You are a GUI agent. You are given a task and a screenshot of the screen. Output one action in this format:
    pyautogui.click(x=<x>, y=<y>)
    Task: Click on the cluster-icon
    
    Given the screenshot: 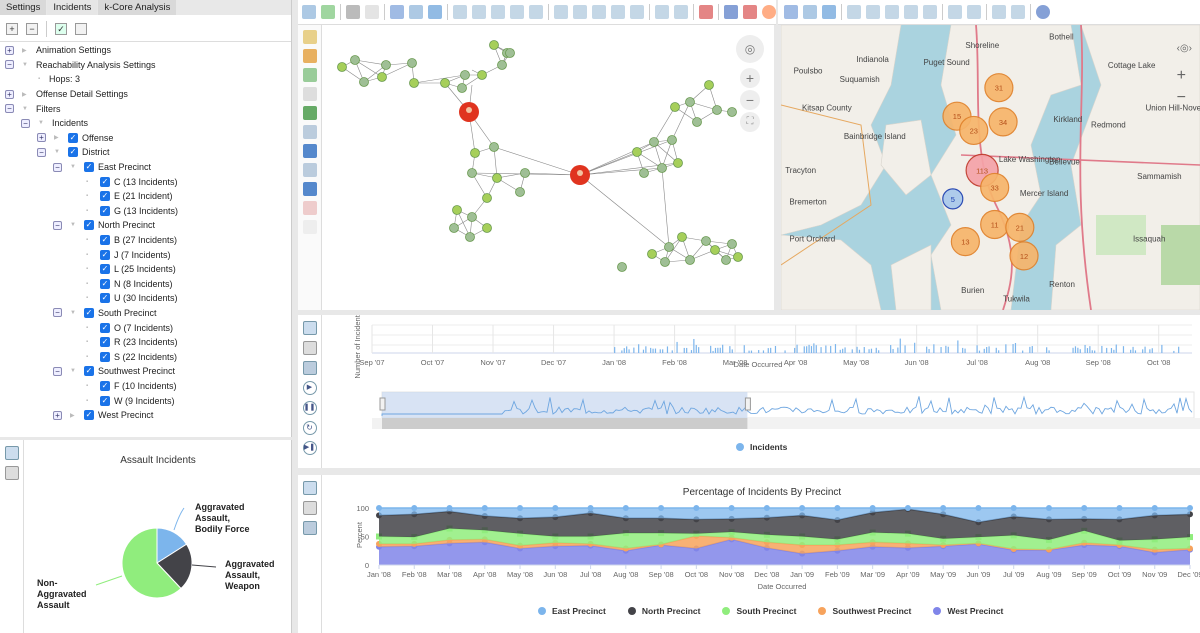 What is the action you would take?
    pyautogui.click(x=731, y=12)
    